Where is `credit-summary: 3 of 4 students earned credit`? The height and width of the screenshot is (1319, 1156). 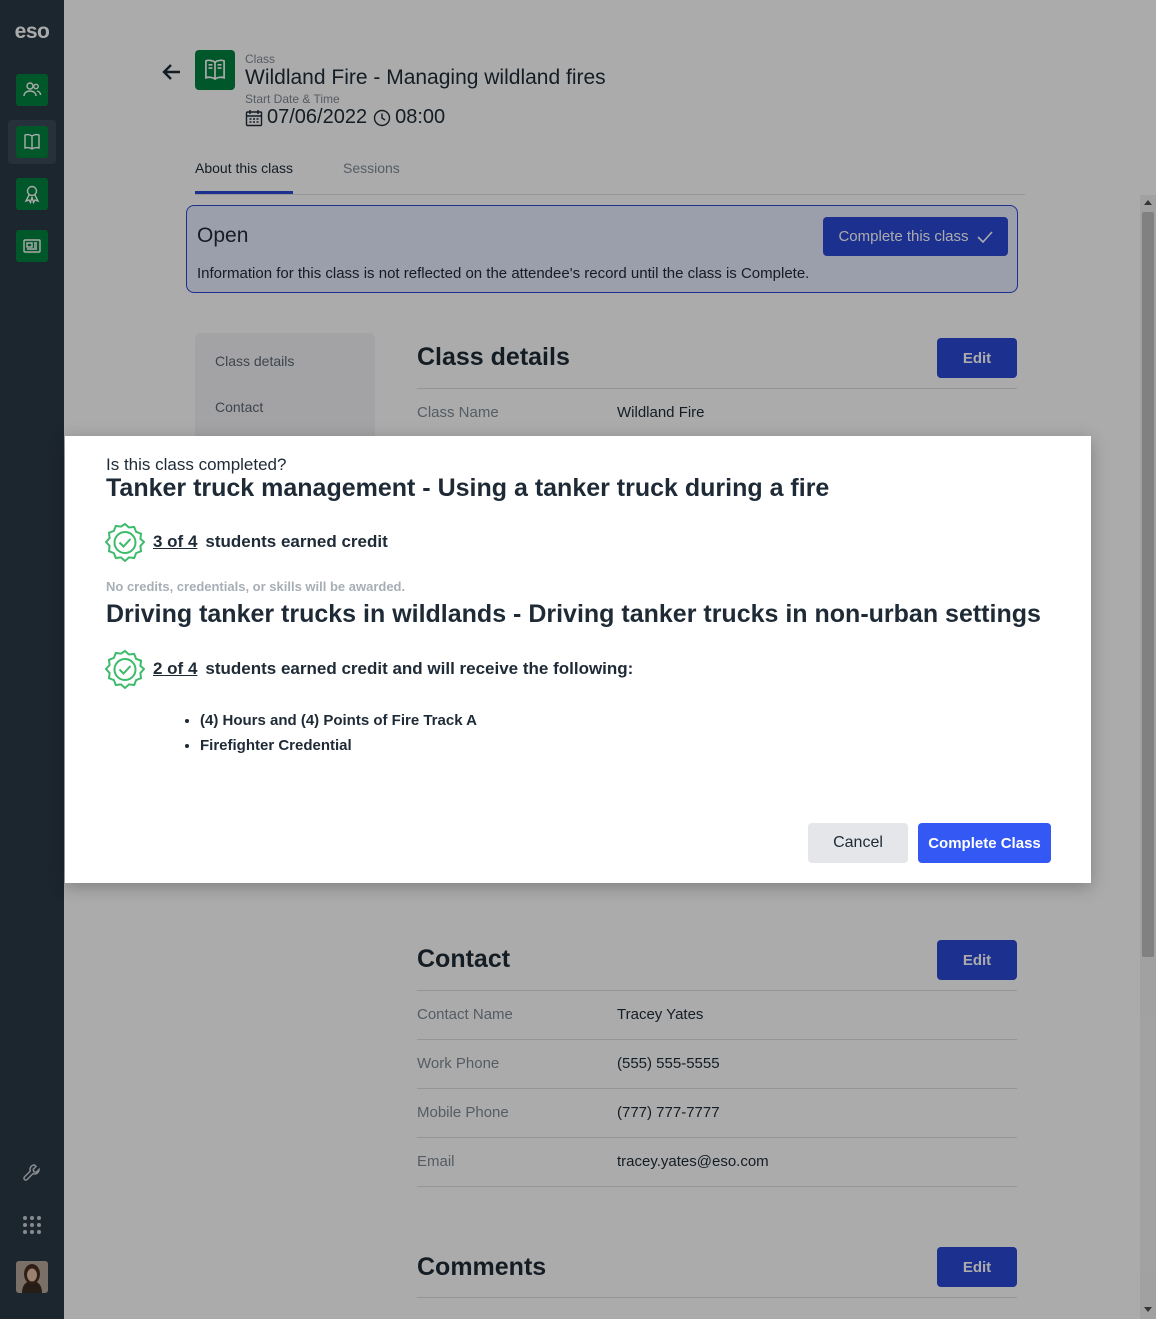 credit-summary: 3 of 4 students earned credit is located at coordinates (246, 542).